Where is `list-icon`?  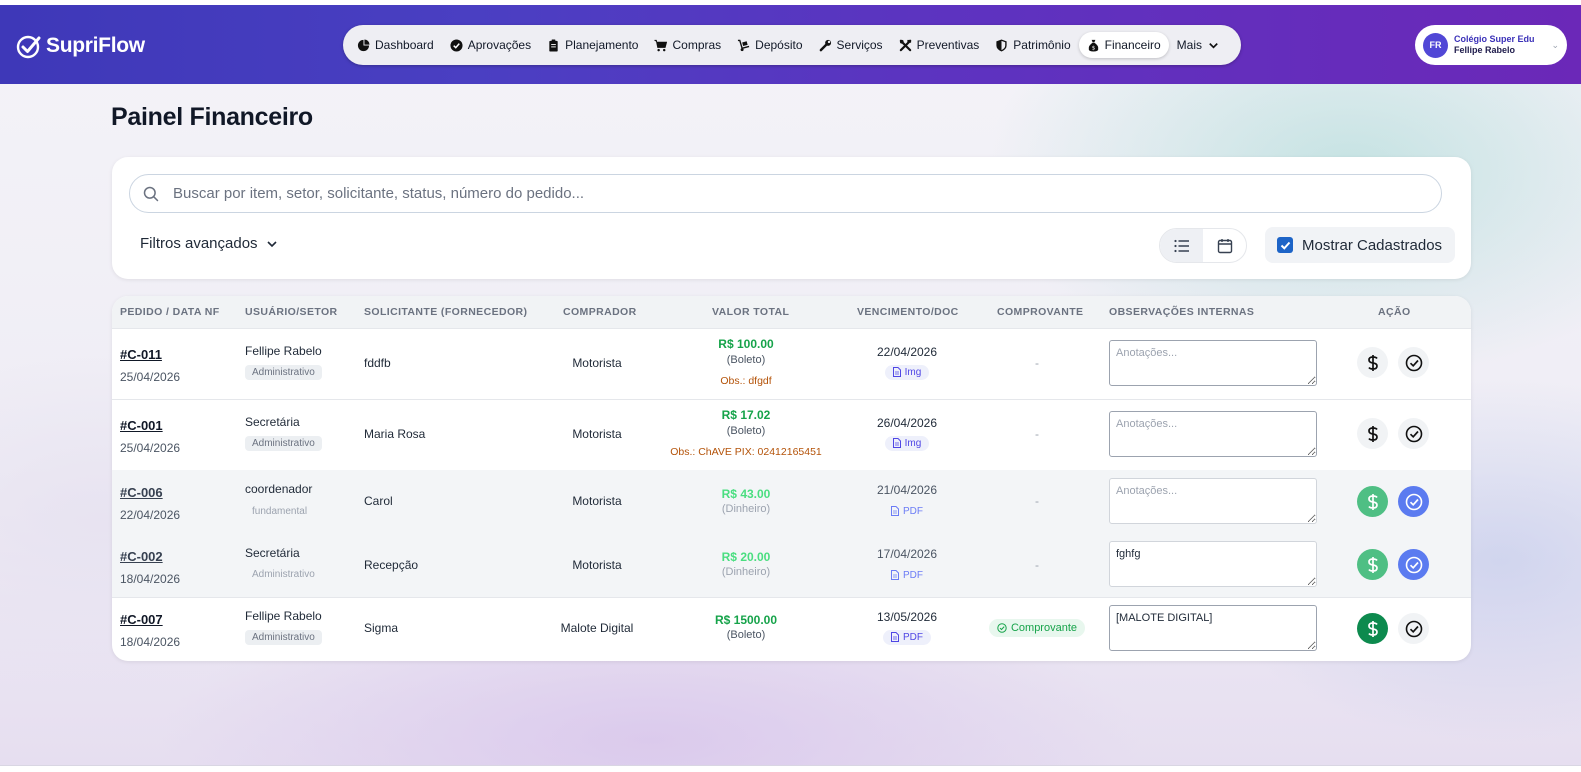
list-icon is located at coordinates (1181, 245).